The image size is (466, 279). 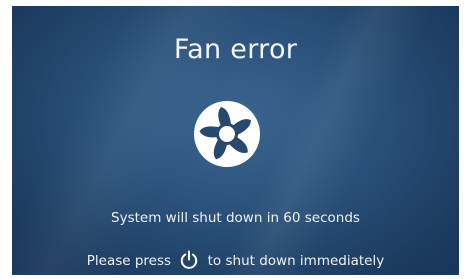 I want to click on prompt-text-before: Please press, so click(x=129, y=261).